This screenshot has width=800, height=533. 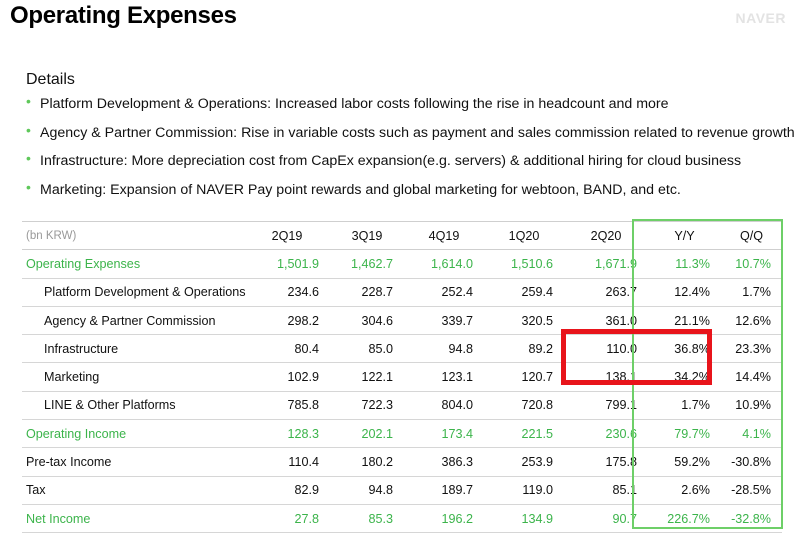 I want to click on table-cell: 110.4, so click(x=287, y=462).